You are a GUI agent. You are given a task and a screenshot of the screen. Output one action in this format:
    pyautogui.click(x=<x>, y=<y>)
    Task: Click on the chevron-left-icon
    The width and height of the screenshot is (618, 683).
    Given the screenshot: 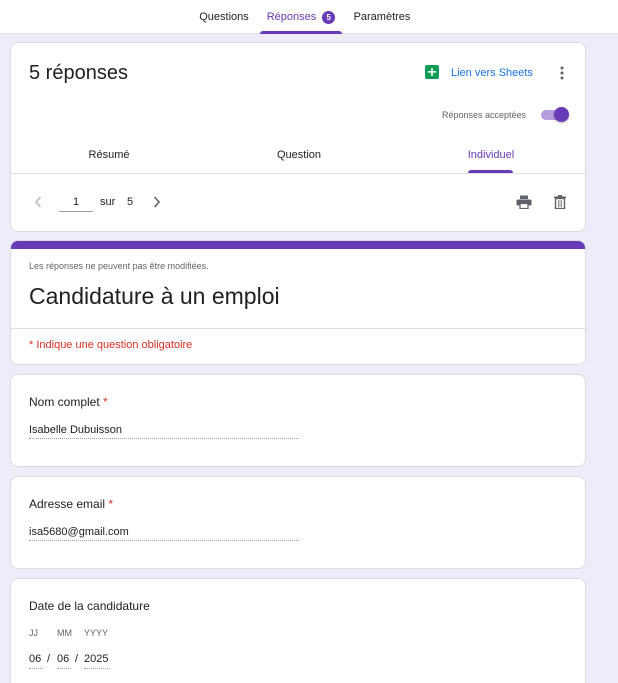 What is the action you would take?
    pyautogui.click(x=38, y=202)
    